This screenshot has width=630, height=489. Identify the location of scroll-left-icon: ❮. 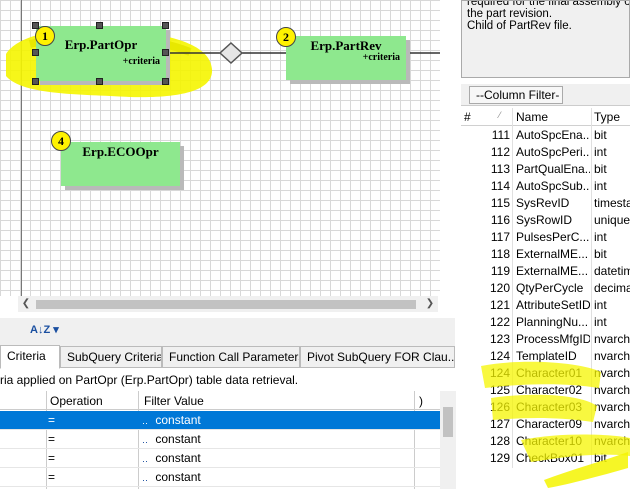
(26, 304).